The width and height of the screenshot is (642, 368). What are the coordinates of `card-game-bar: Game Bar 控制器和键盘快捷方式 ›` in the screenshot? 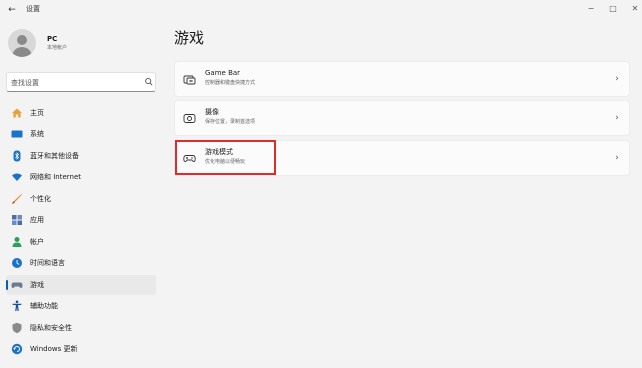 It's located at (402, 79).